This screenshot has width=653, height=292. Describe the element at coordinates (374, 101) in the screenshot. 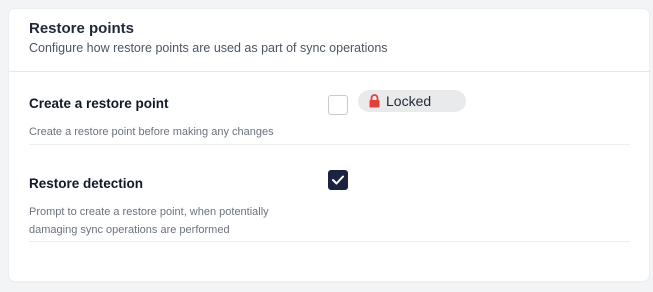

I see `lock-icon` at that location.